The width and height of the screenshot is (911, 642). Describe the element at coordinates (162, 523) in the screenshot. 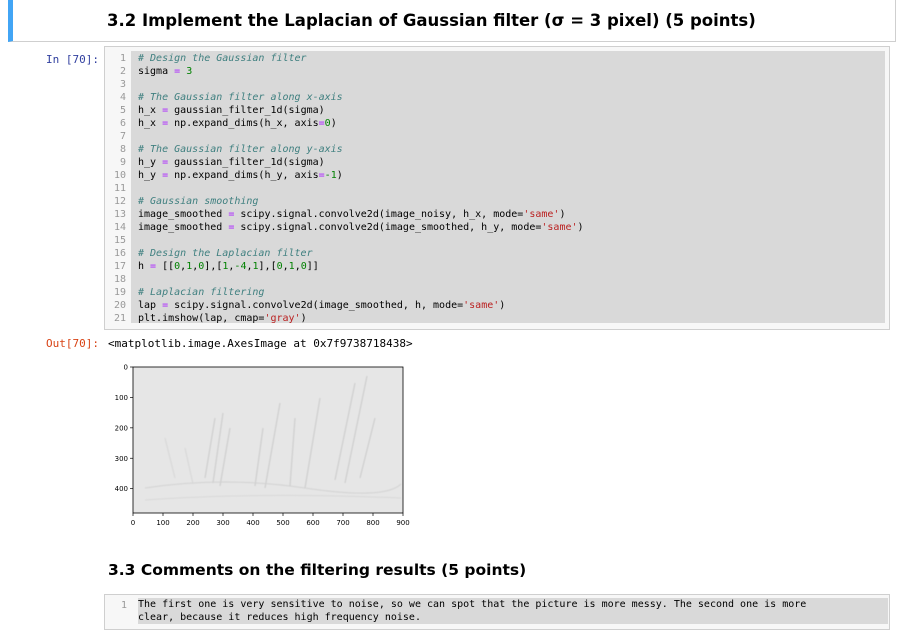

I see `x-tick-label: 100` at that location.